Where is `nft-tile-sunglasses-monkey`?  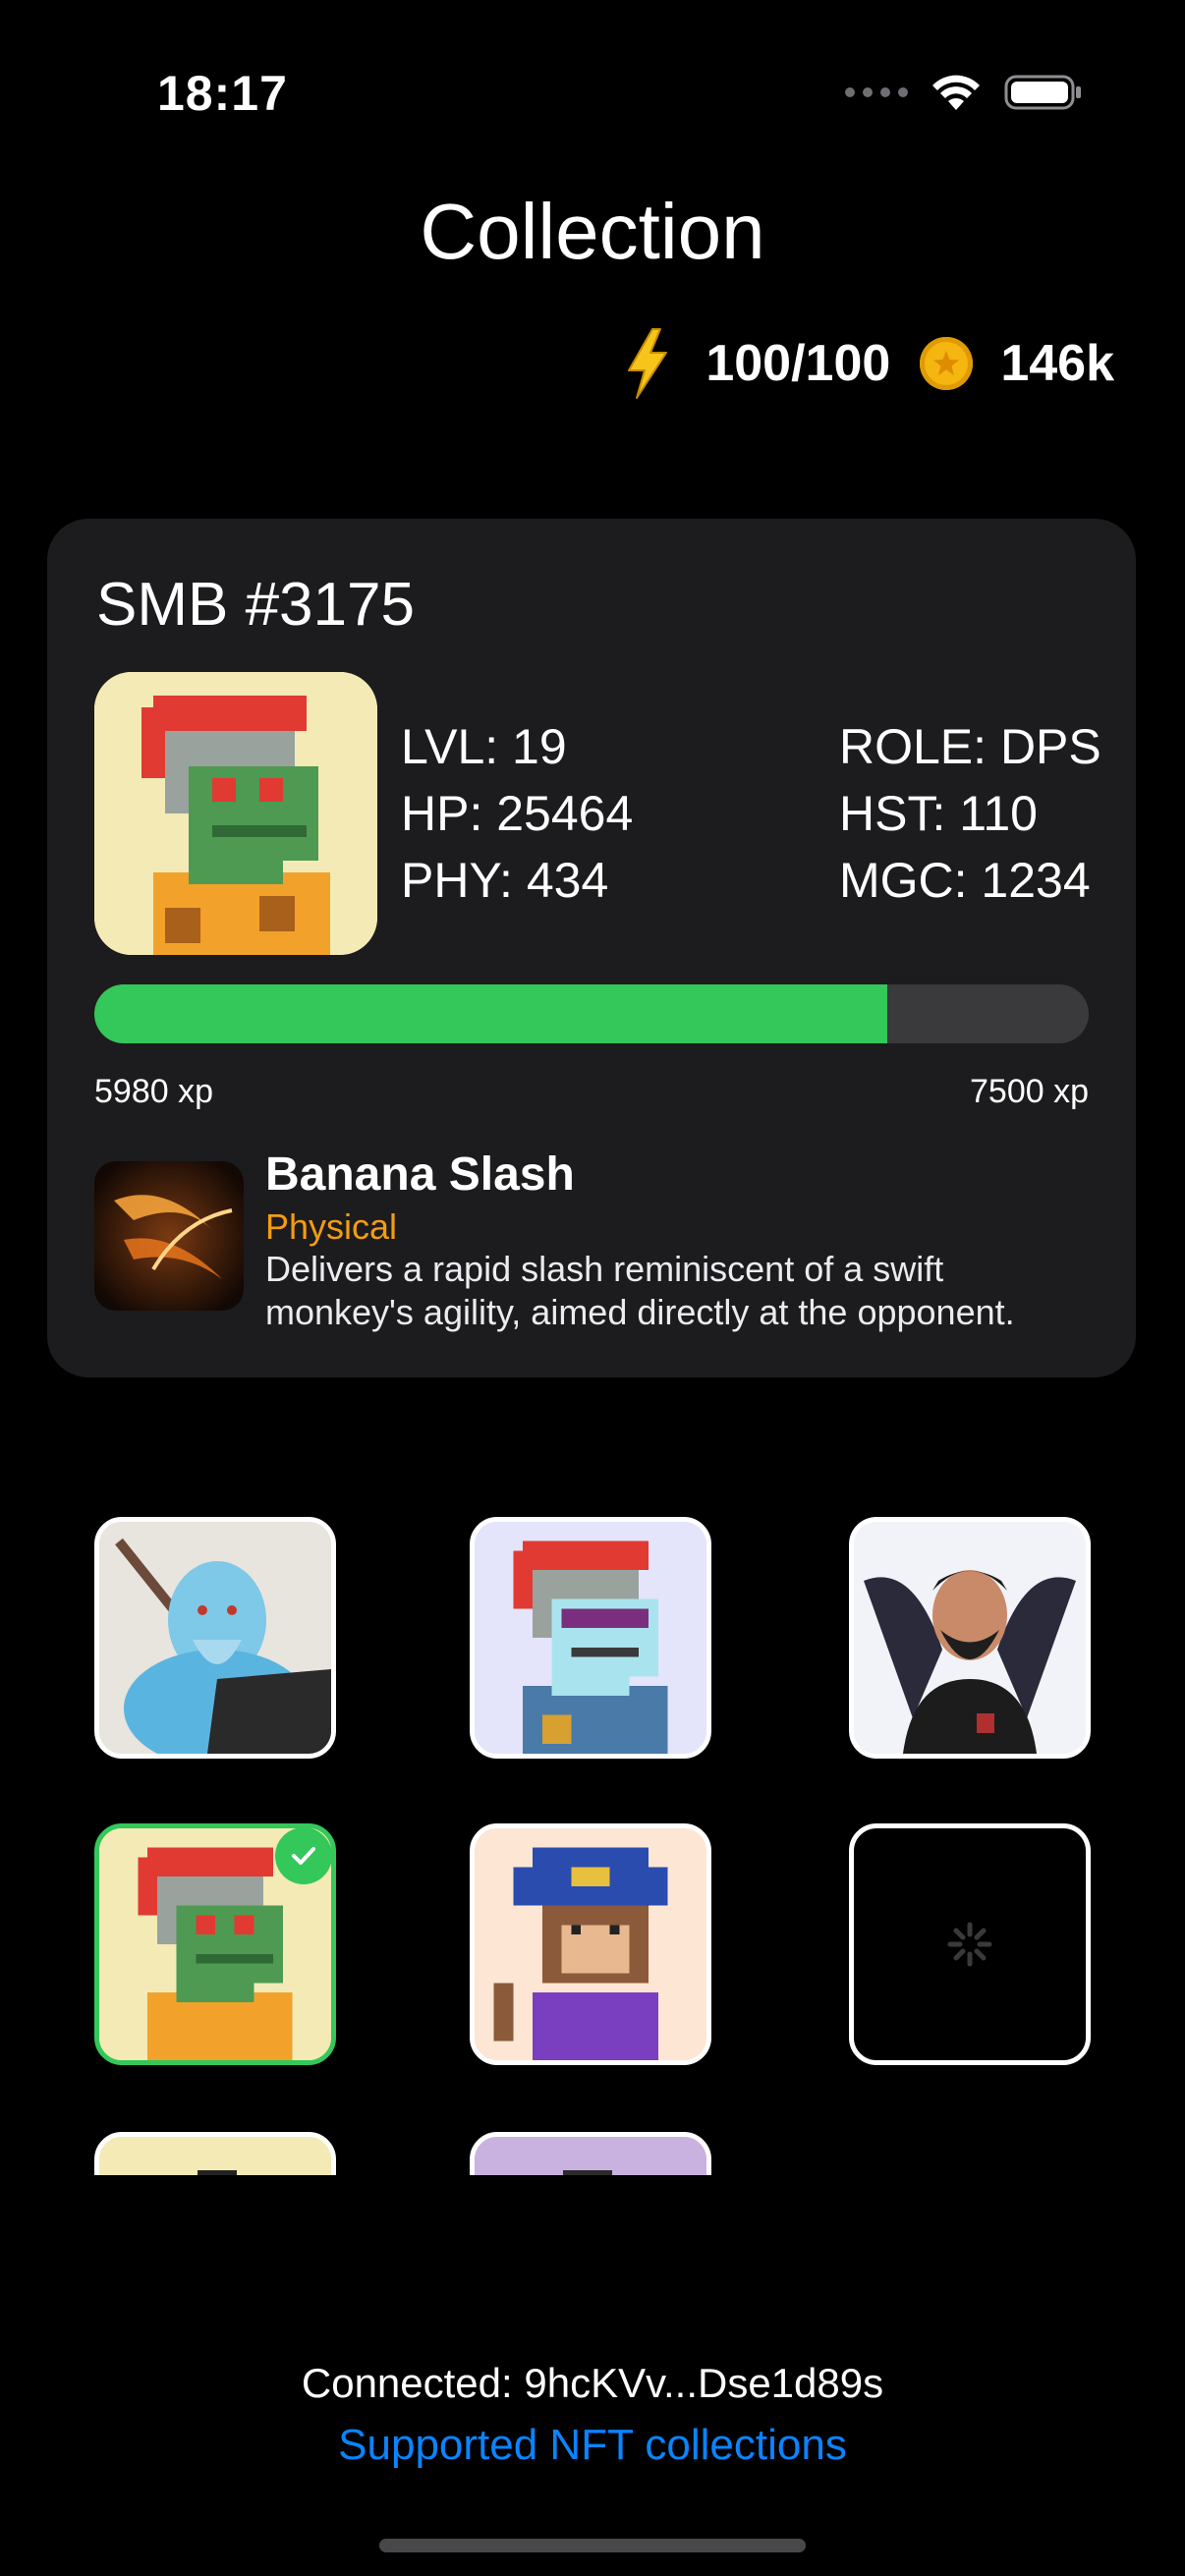
nft-tile-sunglasses-monkey is located at coordinates (591, 1638).